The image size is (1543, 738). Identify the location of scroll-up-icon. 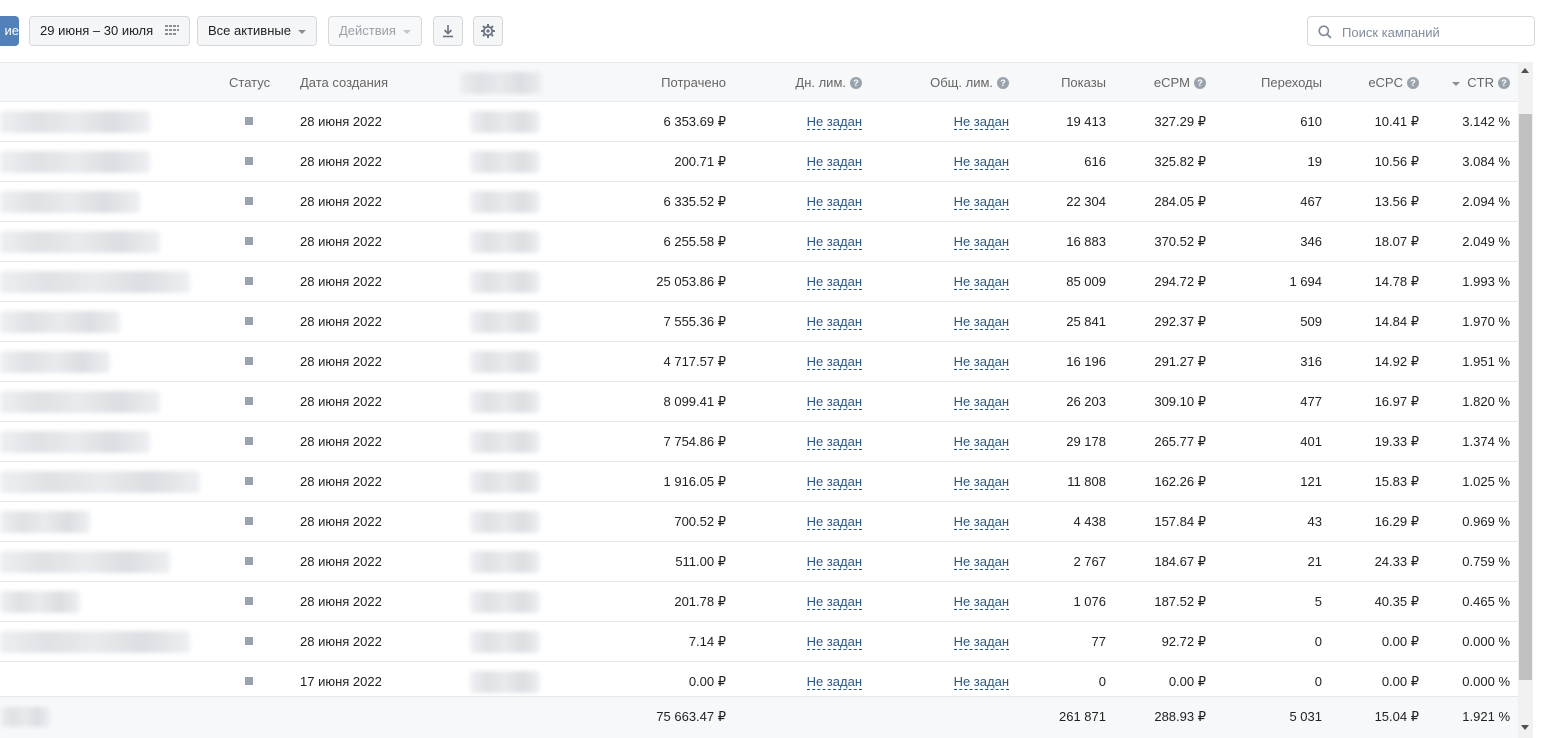
(1525, 70).